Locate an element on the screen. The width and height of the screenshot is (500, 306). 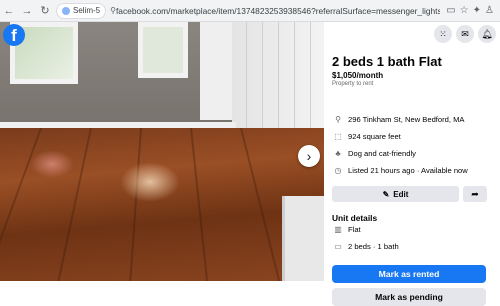
browser-actions: ▭ ☆ ✦ ♙ is located at coordinates (473, 10).